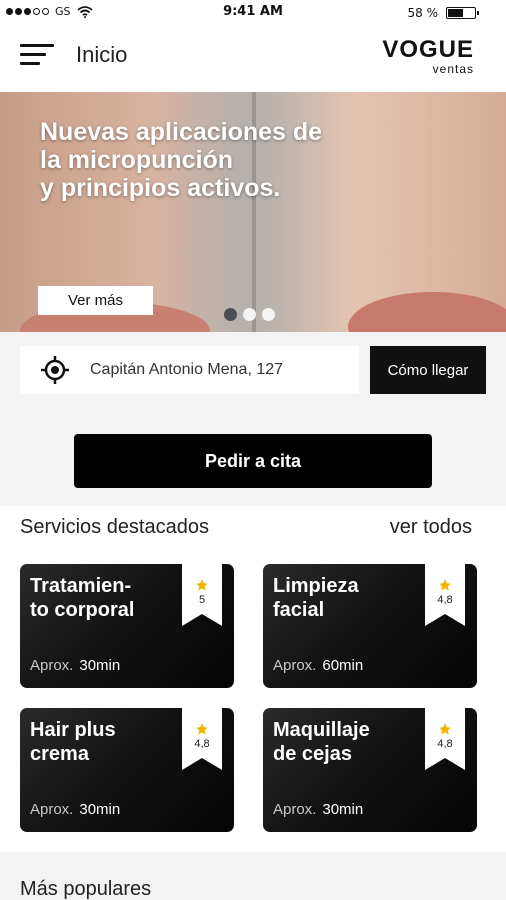  Describe the element at coordinates (160, 188) in the screenshot. I see `hero-headline-line: y principios activos.` at that location.